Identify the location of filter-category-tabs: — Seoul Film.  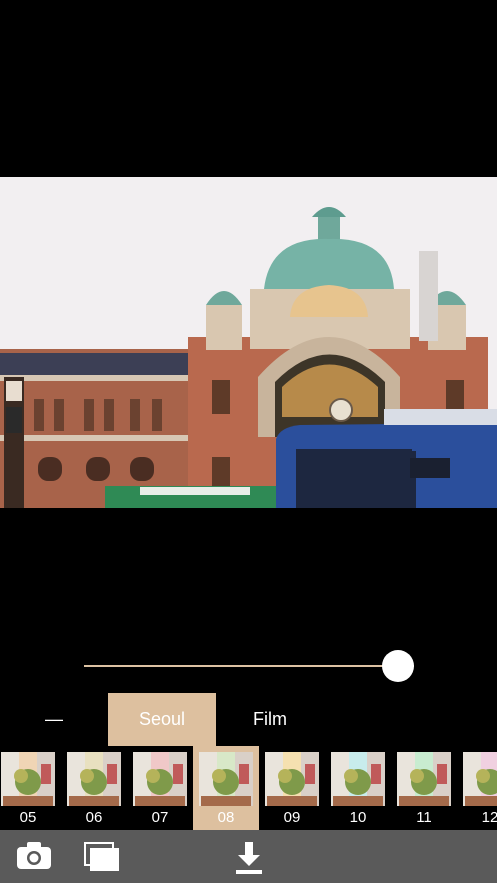
(248, 719).